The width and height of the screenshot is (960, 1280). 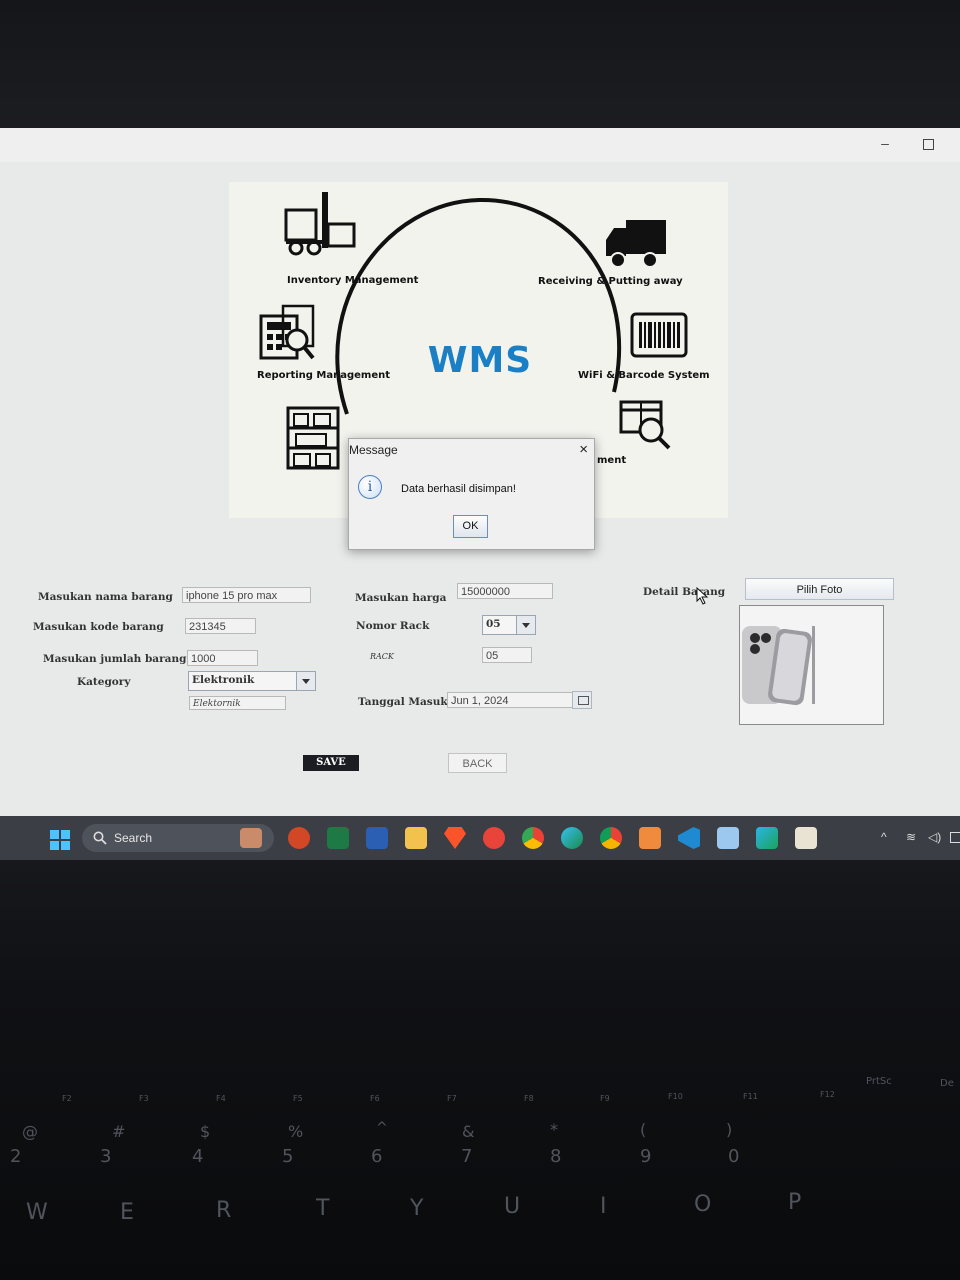 What do you see at coordinates (98, 627) in the screenshot?
I see `label-kode-barang: Masukan kode barang` at bounding box center [98, 627].